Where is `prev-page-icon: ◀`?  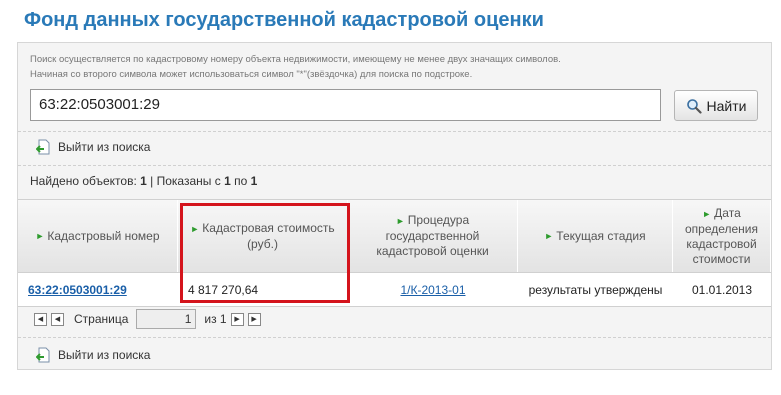 prev-page-icon: ◀ is located at coordinates (57, 319).